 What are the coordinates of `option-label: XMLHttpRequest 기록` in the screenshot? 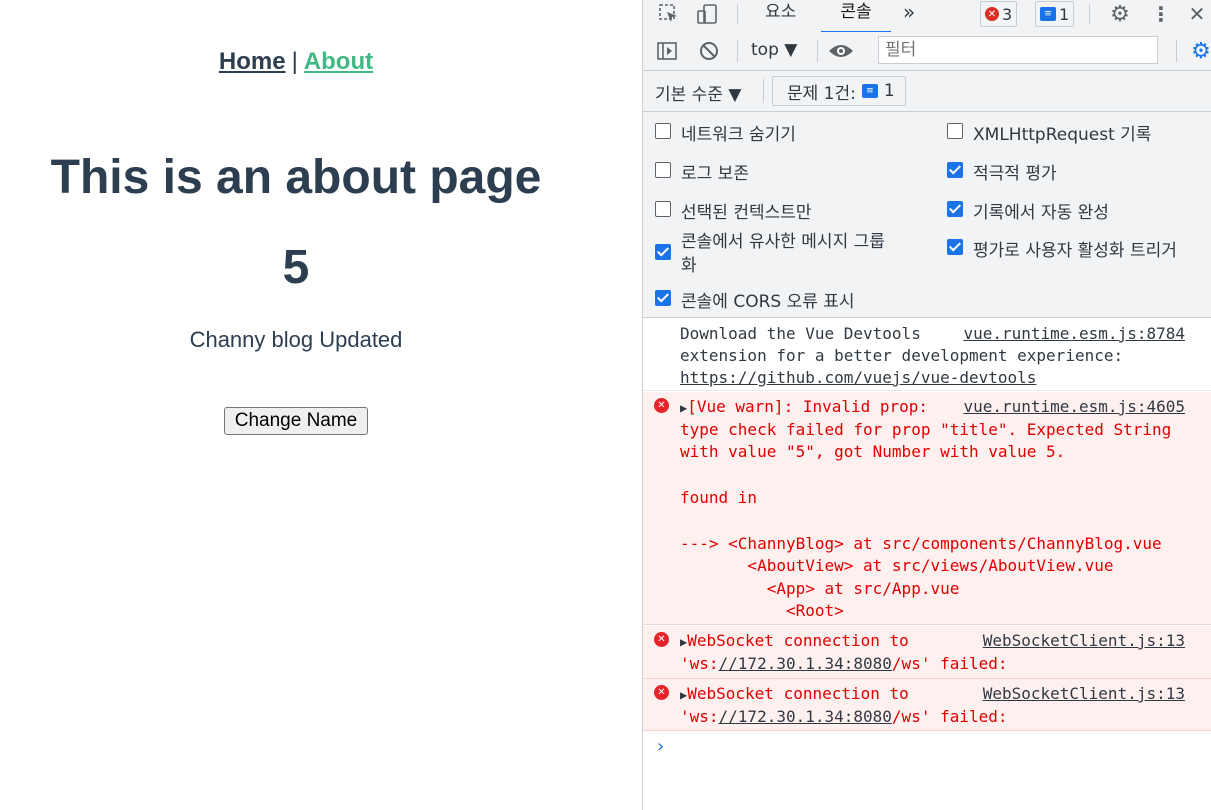 It's located at (1062, 135).